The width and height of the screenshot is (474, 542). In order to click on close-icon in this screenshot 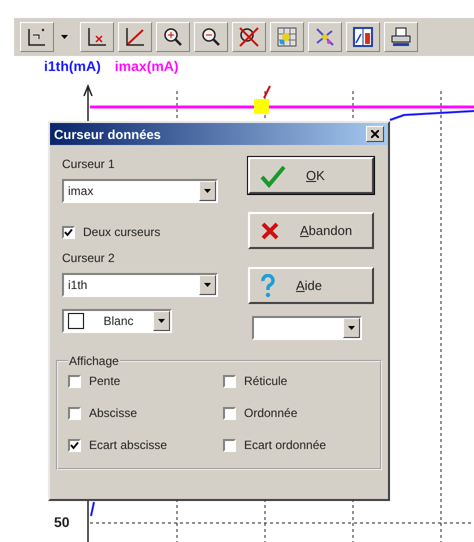, I will do `click(375, 134)`.